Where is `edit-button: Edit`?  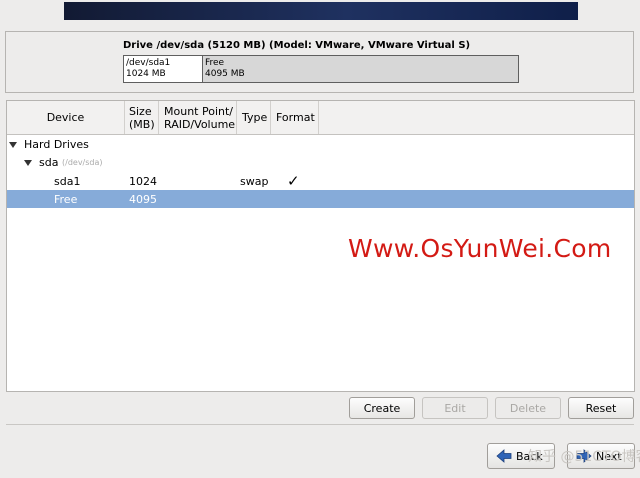 edit-button: Edit is located at coordinates (455, 408).